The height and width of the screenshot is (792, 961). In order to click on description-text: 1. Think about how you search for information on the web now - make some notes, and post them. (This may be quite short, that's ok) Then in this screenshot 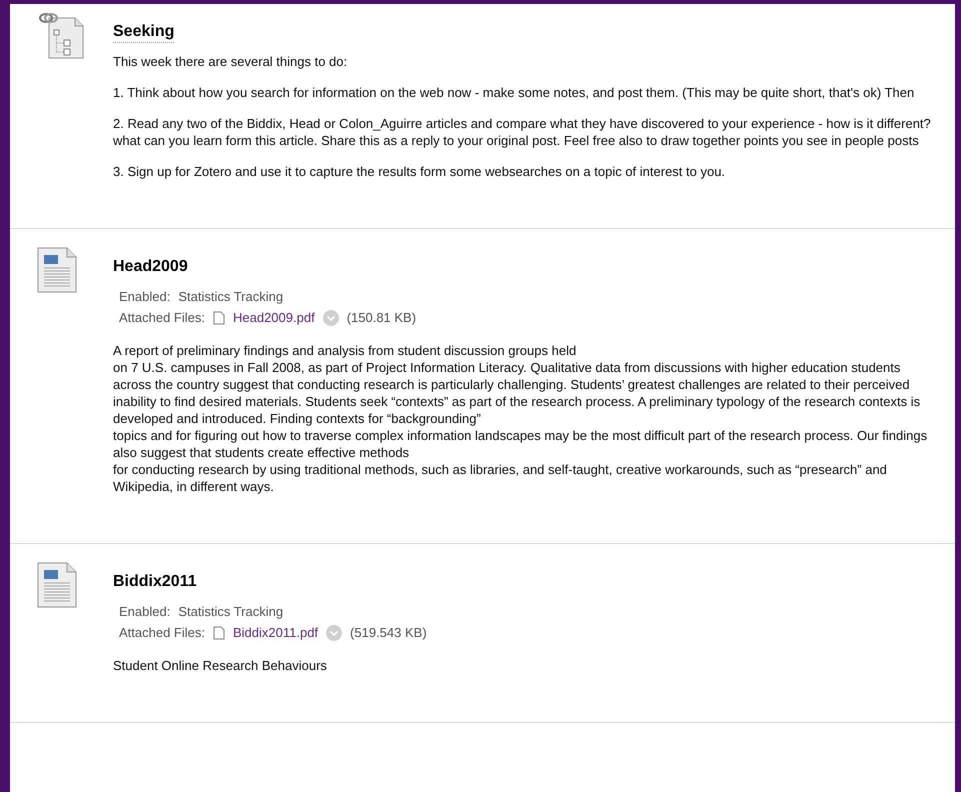, I will do `click(514, 92)`.